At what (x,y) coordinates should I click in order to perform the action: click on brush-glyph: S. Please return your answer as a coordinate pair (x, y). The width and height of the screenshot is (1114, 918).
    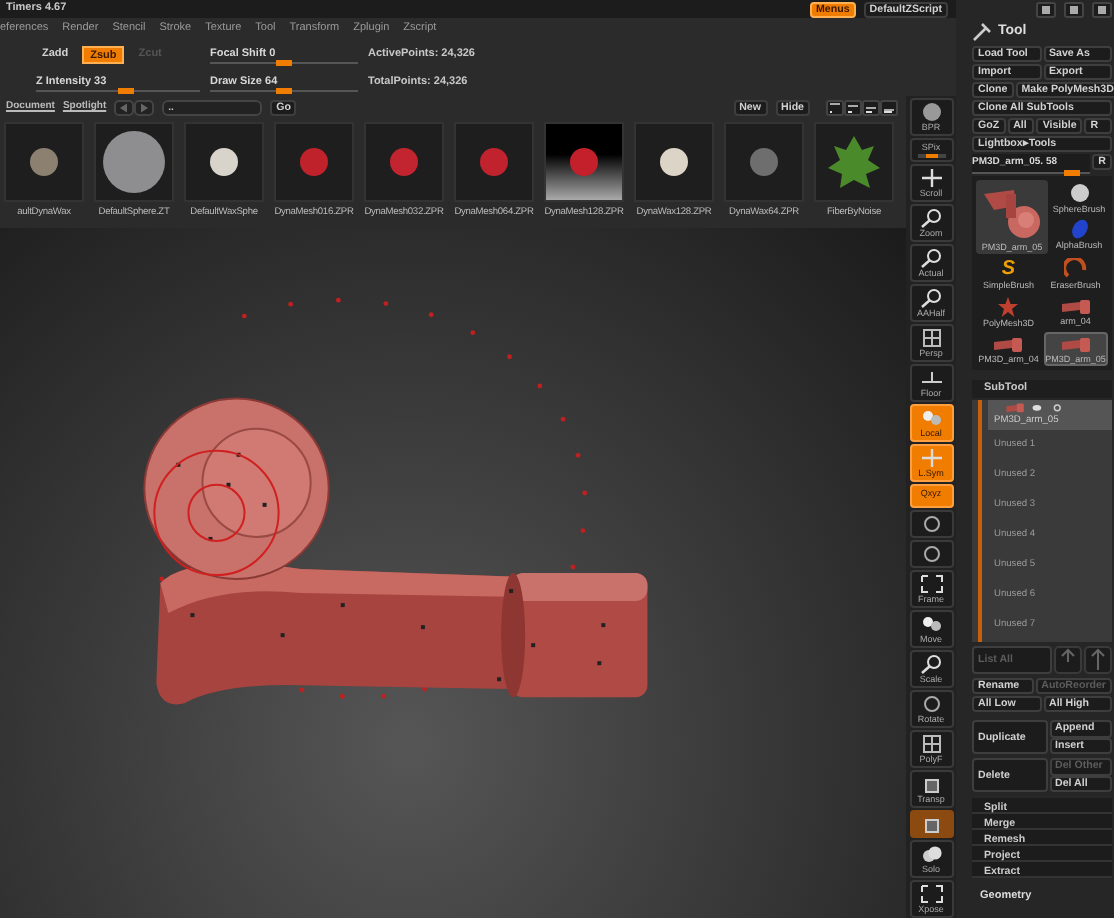
    Looking at the image, I should click on (1008, 269).